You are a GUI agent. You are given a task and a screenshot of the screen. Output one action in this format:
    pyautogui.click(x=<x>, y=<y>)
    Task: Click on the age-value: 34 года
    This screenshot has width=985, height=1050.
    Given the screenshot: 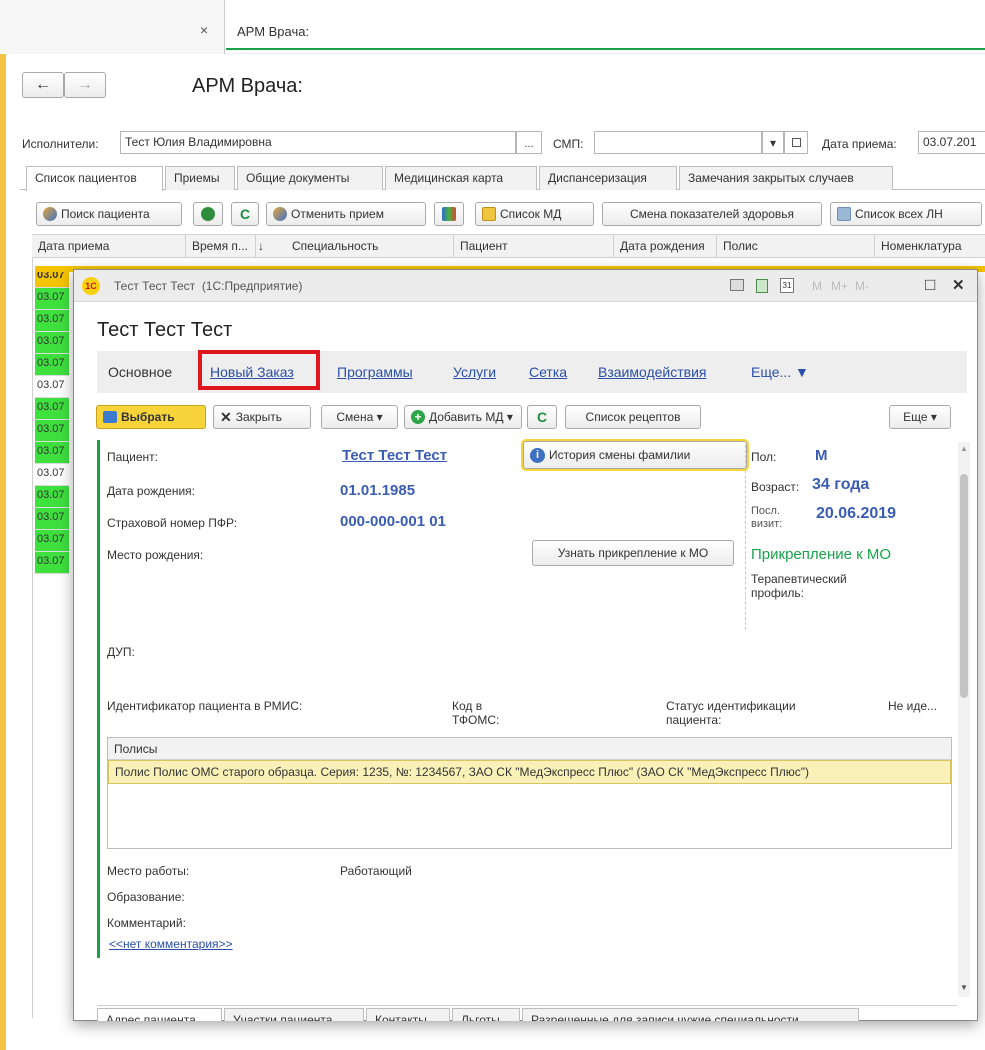 What is the action you would take?
    pyautogui.click(x=841, y=484)
    